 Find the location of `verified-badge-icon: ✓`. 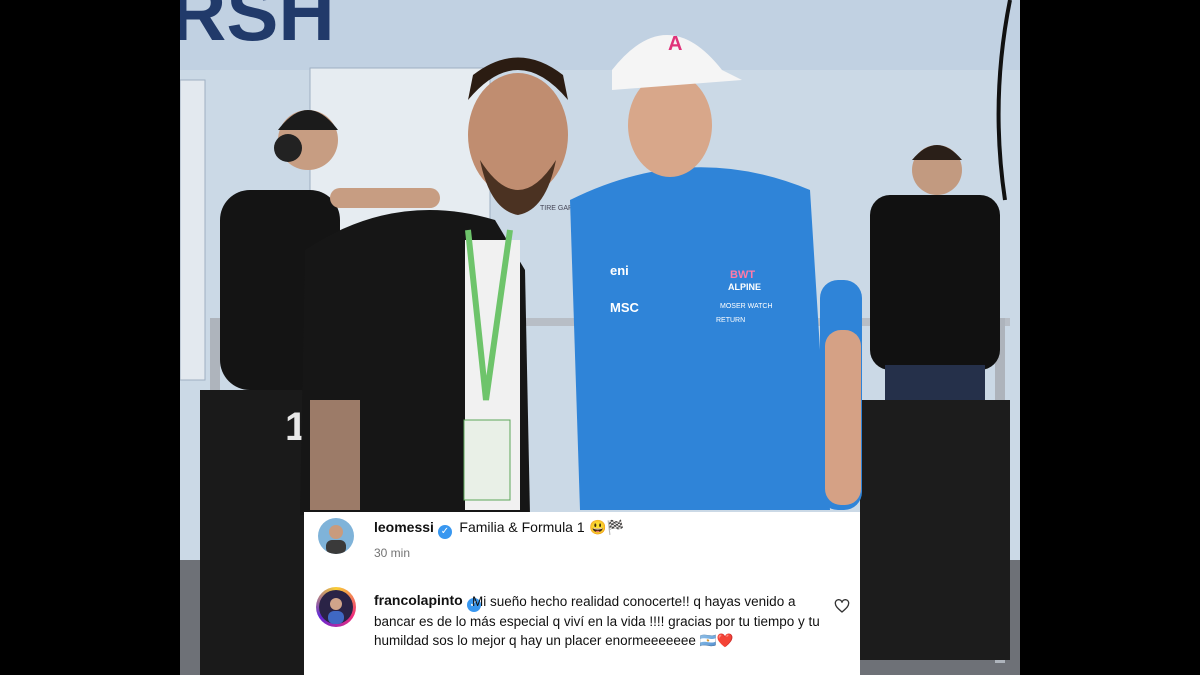

verified-badge-icon: ✓ is located at coordinates (444, 532).